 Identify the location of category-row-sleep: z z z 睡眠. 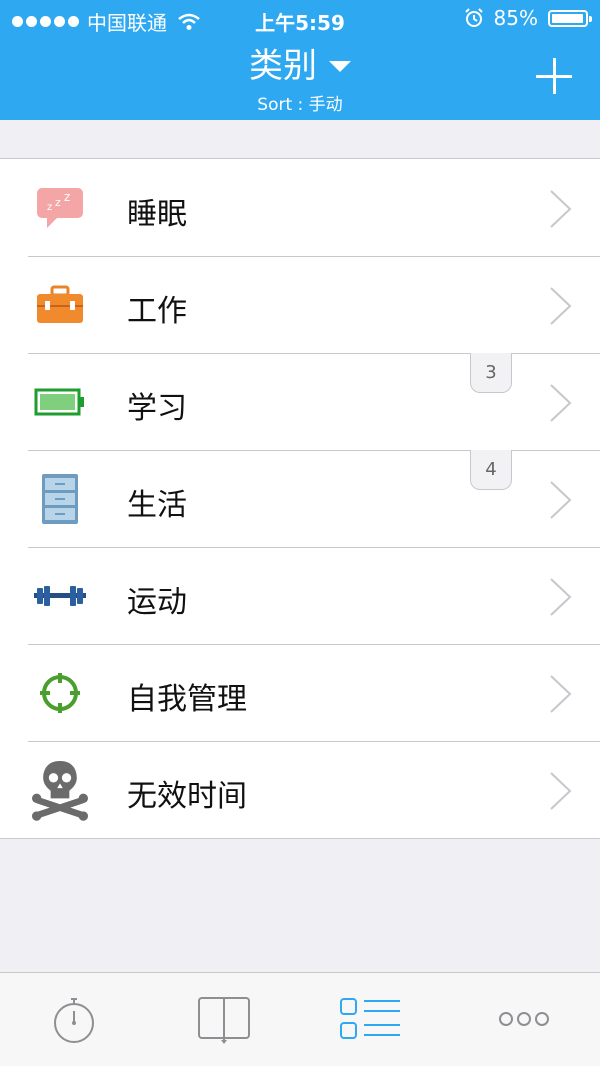
(300, 207).